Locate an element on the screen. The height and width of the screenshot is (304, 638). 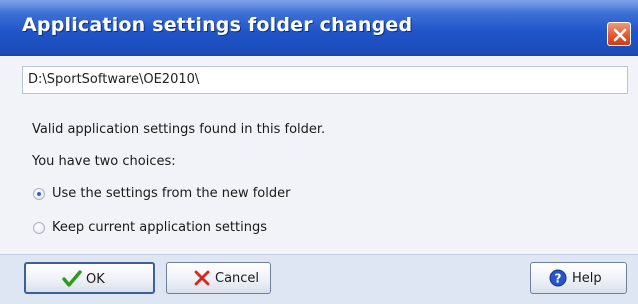
ok-button: OK is located at coordinates (89, 278).